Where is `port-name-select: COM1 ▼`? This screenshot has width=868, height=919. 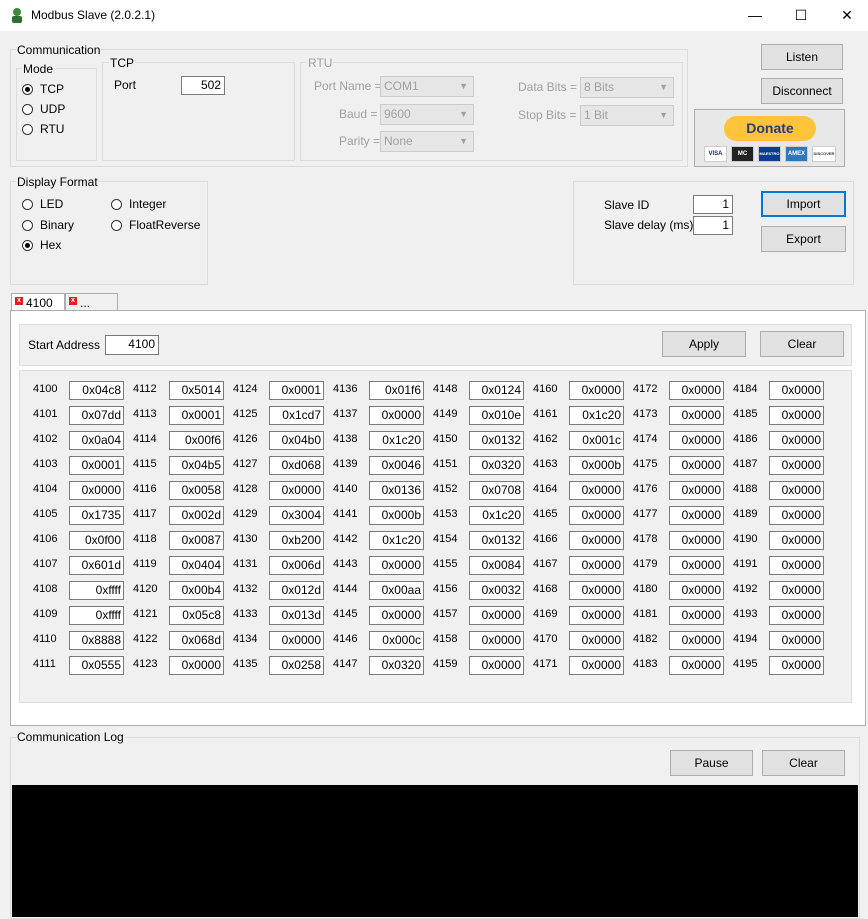
port-name-select: COM1 ▼ is located at coordinates (427, 86).